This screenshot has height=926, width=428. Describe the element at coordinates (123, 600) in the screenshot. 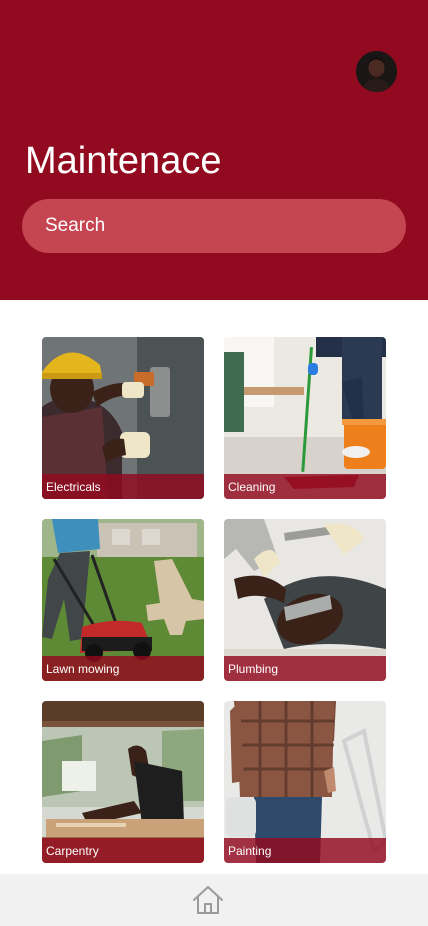

I see `service-card-lawn-mowing: Lawn mowing` at that location.